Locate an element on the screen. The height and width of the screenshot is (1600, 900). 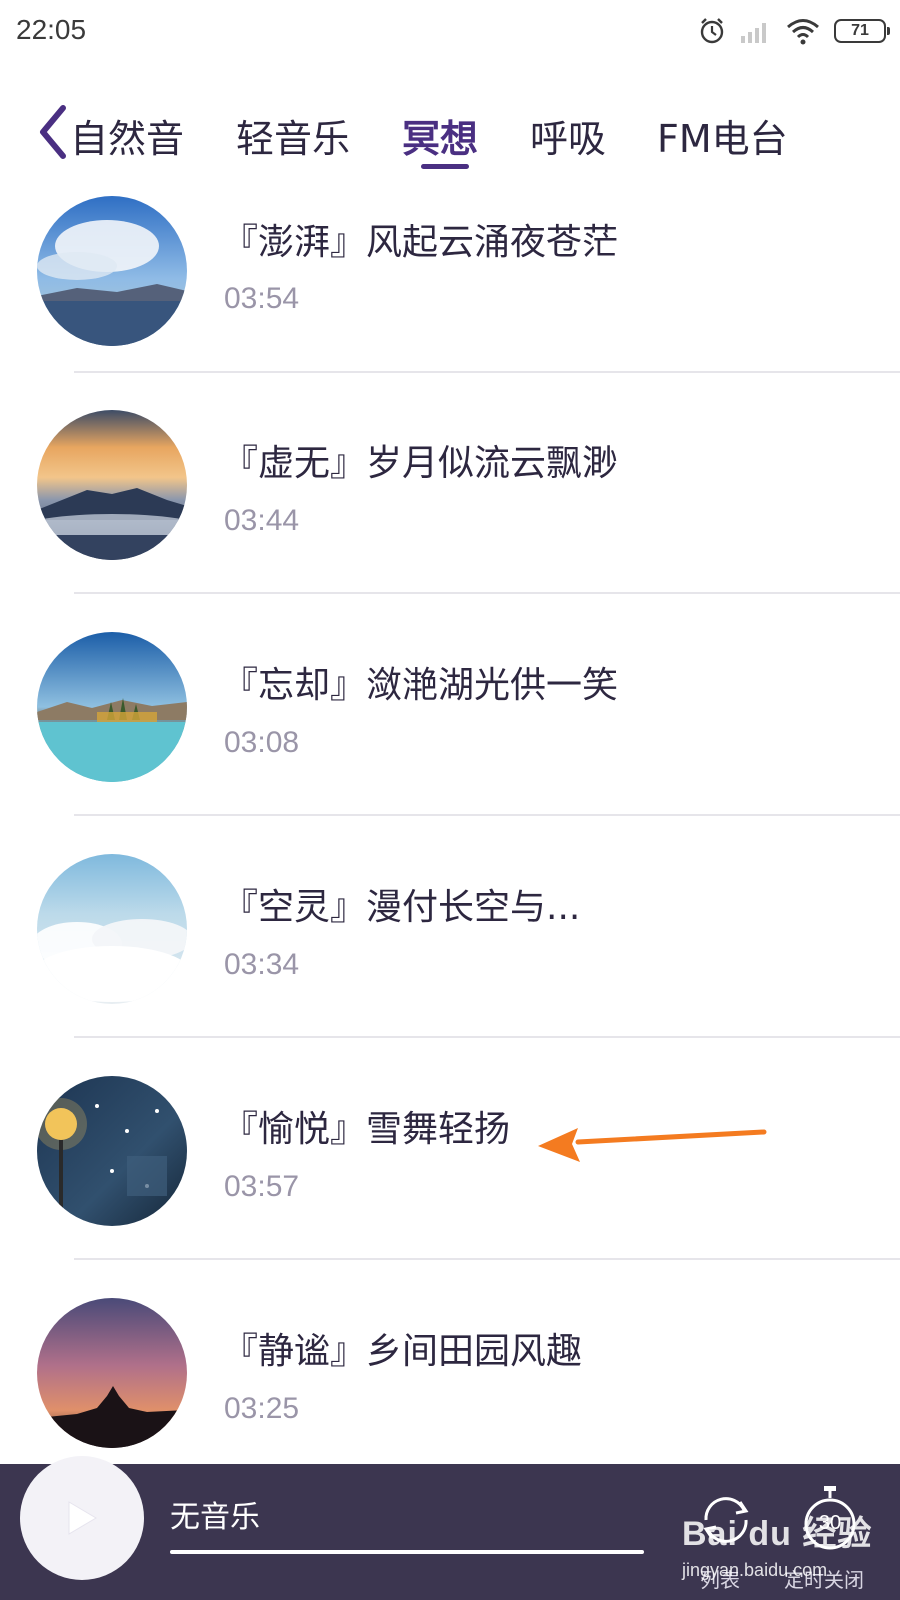
track-title: 『澎湃』风起云涌夜苍茫 is located at coordinates (420, 242).